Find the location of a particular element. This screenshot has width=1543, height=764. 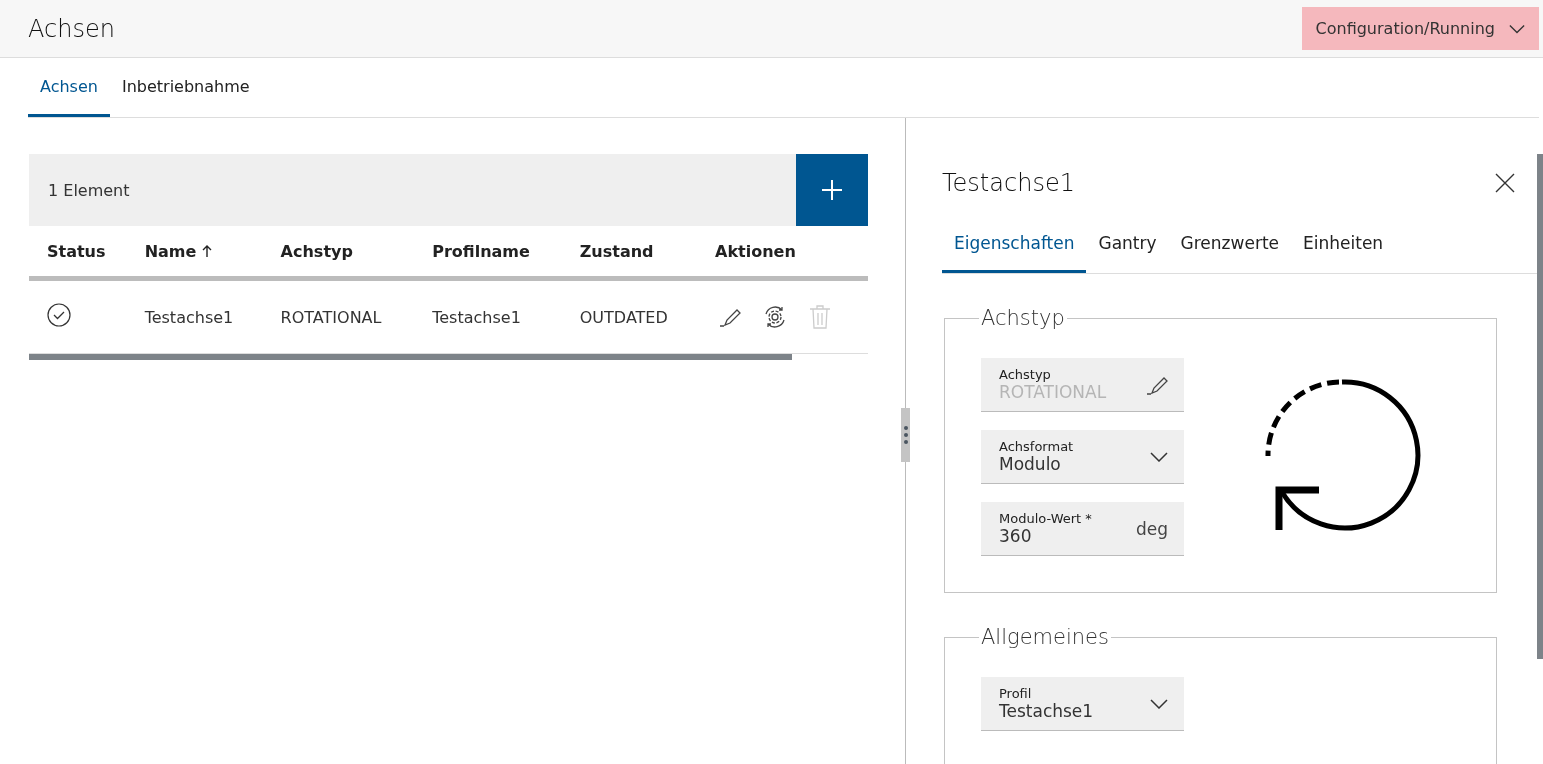

tab: Eigenschaften is located at coordinates (1014, 244).